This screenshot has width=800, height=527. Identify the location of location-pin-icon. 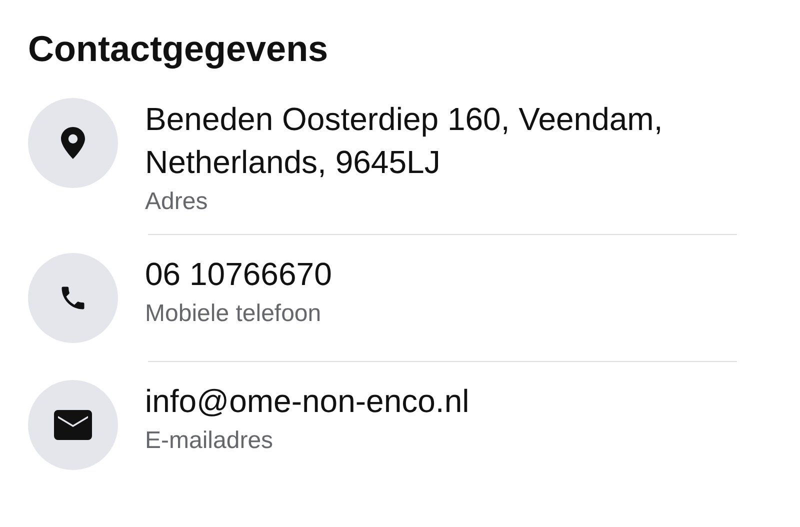
(73, 143).